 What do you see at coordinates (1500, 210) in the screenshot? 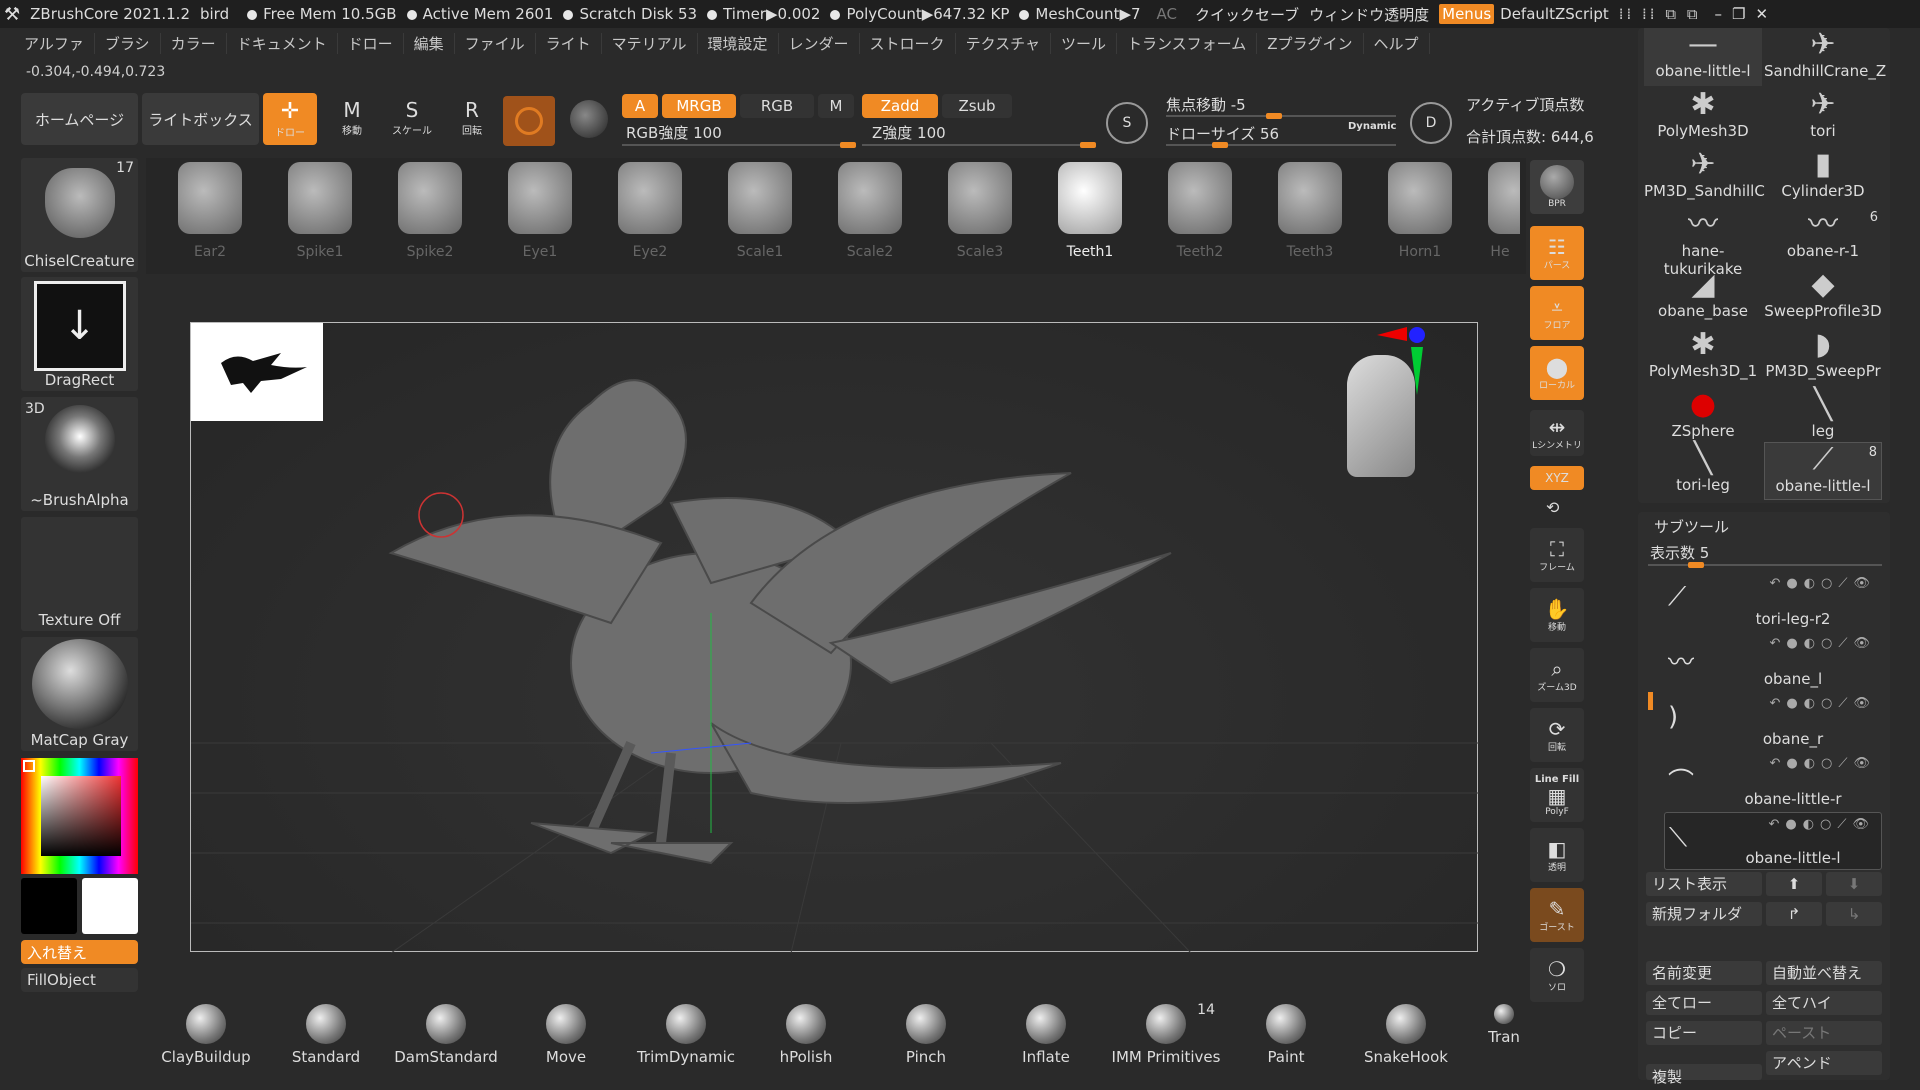
I see `shelf-item: He` at bounding box center [1500, 210].